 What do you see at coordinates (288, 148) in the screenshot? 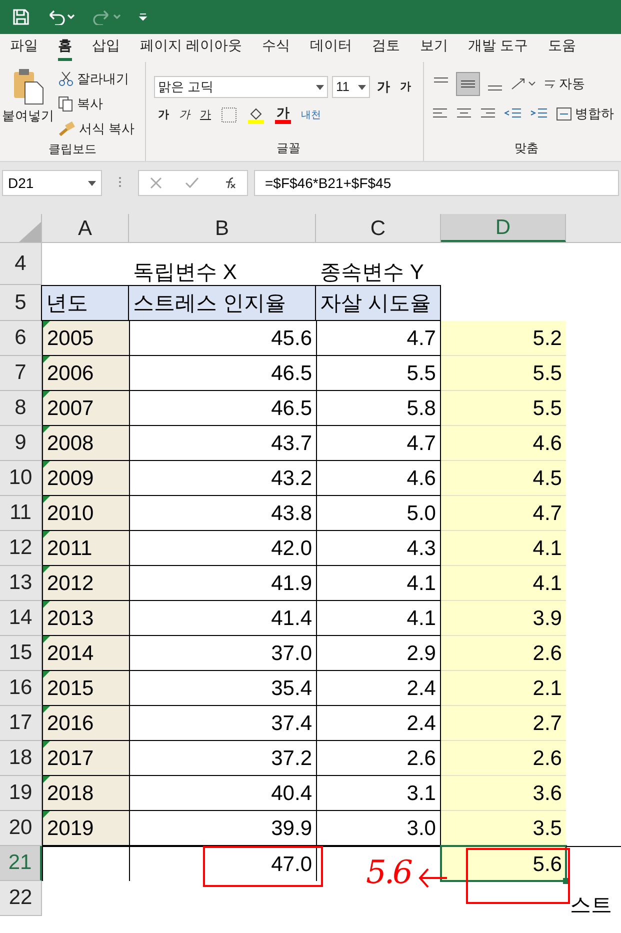
I see `group-label: 글꼴` at bounding box center [288, 148].